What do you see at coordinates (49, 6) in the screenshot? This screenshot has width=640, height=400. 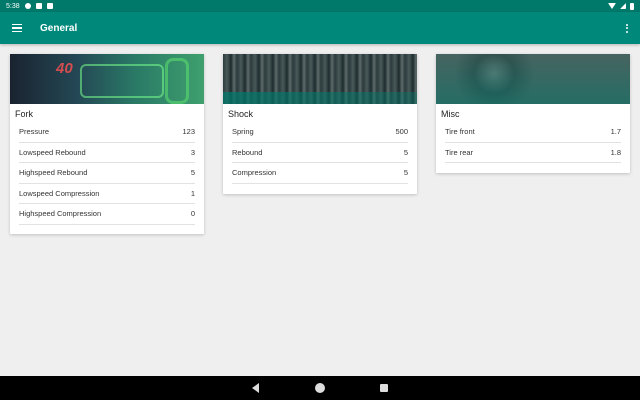 I see `clipboard-icon` at bounding box center [49, 6].